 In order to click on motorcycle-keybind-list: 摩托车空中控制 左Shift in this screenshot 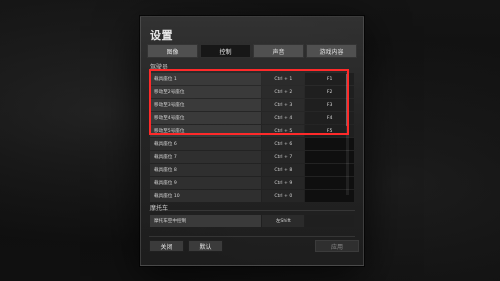, I will do `click(252, 221)`.